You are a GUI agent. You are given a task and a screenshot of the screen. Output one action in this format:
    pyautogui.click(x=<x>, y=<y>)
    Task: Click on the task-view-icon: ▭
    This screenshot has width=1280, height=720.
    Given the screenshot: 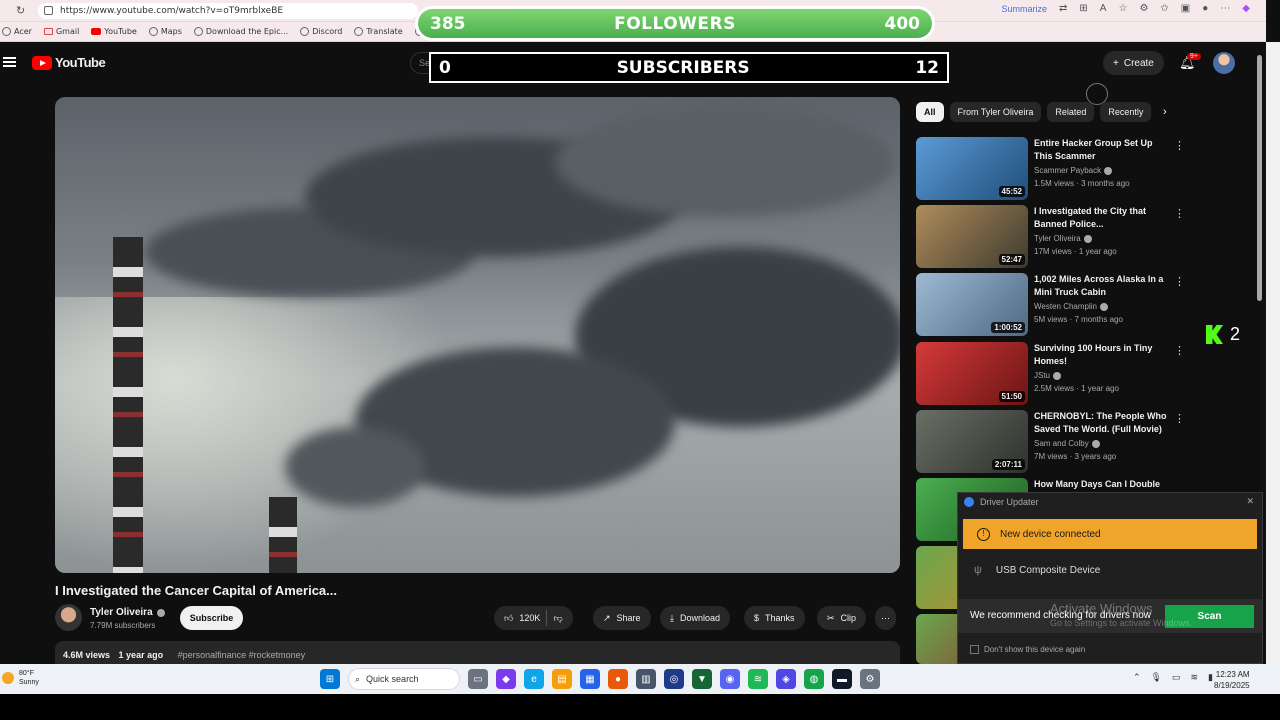 What is the action you would take?
    pyautogui.click(x=478, y=679)
    